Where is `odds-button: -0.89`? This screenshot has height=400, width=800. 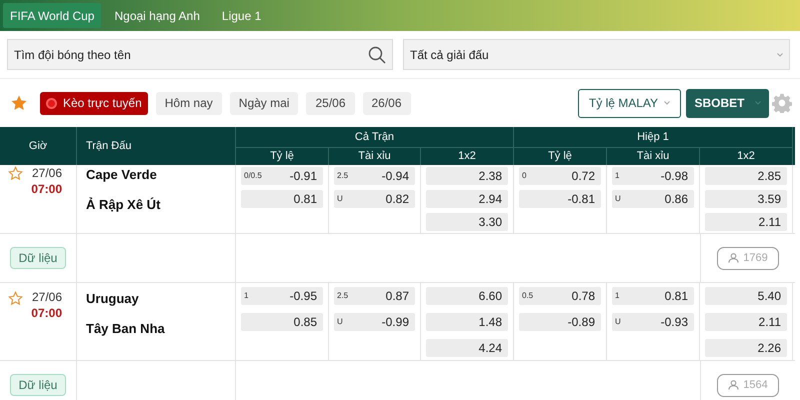
odds-button: -0.89 is located at coordinates (560, 322).